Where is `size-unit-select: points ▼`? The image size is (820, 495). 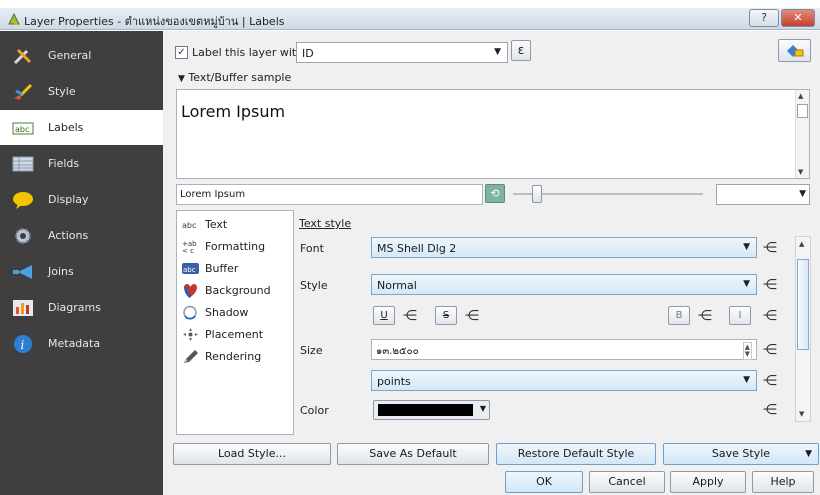 size-unit-select: points ▼ is located at coordinates (564, 380).